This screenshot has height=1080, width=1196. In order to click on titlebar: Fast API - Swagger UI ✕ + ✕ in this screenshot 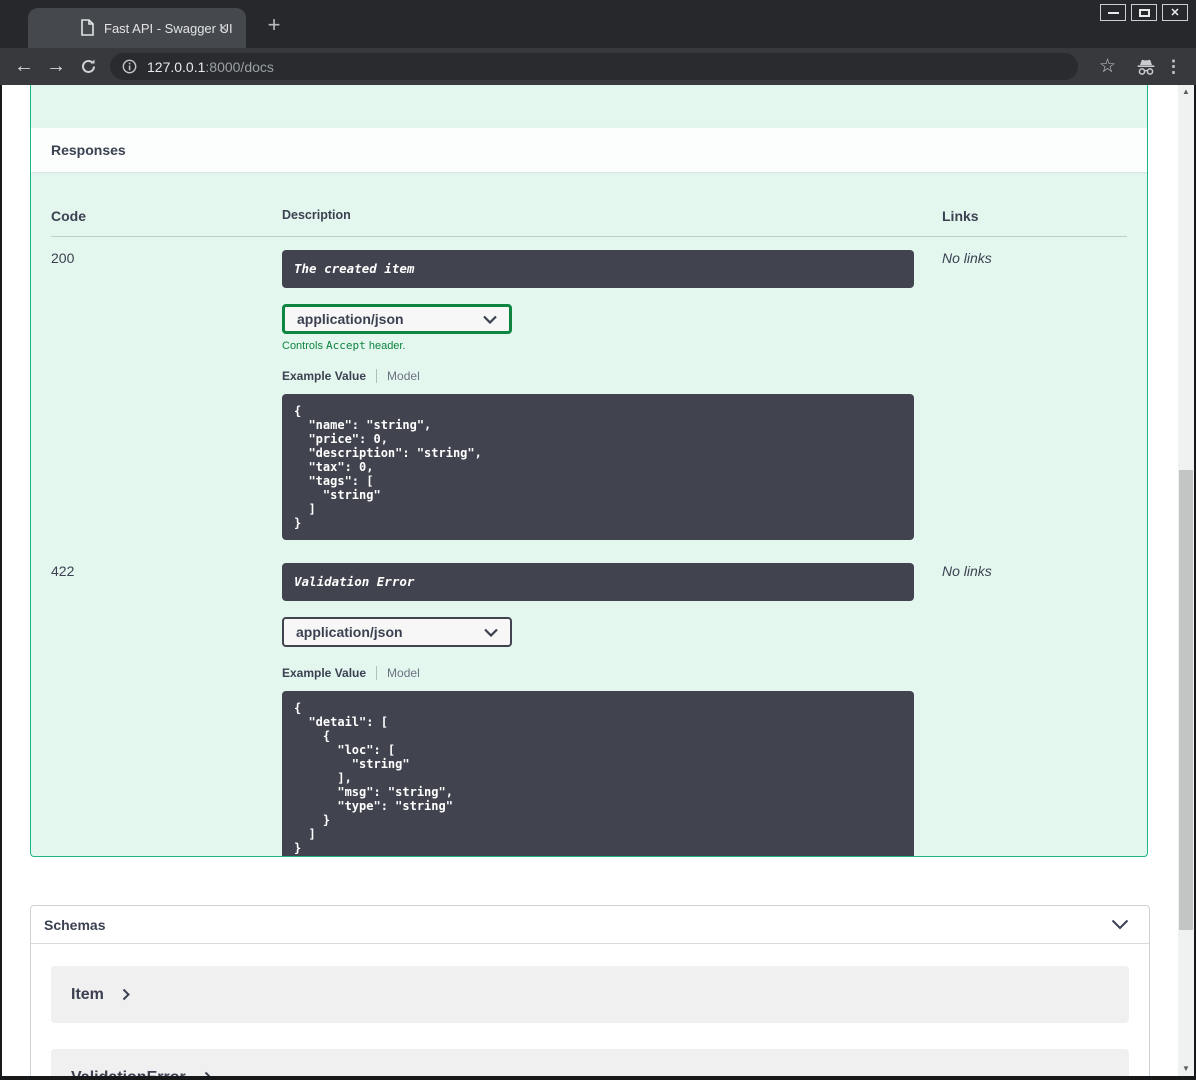, I will do `click(598, 24)`.